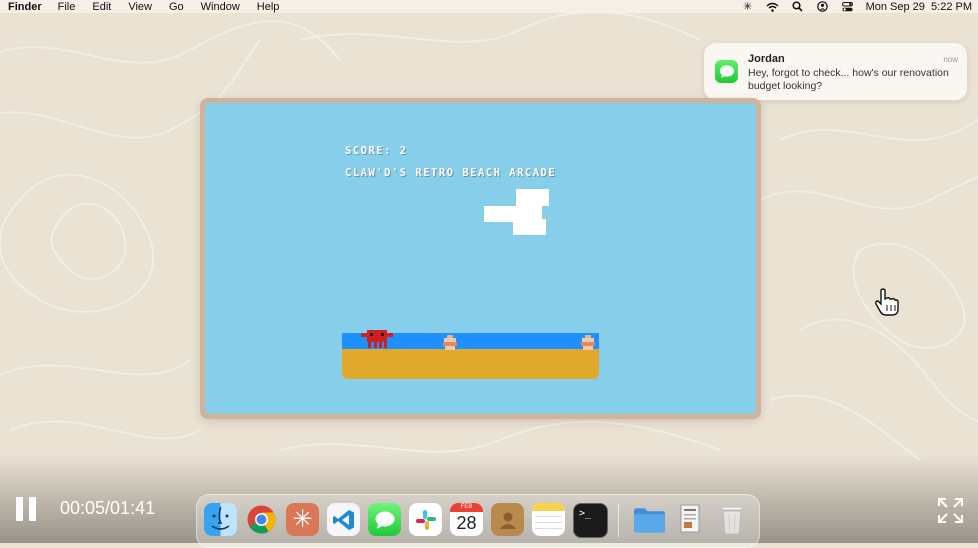 The width and height of the screenshot is (978, 548). What do you see at coordinates (798, 7) in the screenshot?
I see `spotlight-search-icon` at bounding box center [798, 7].